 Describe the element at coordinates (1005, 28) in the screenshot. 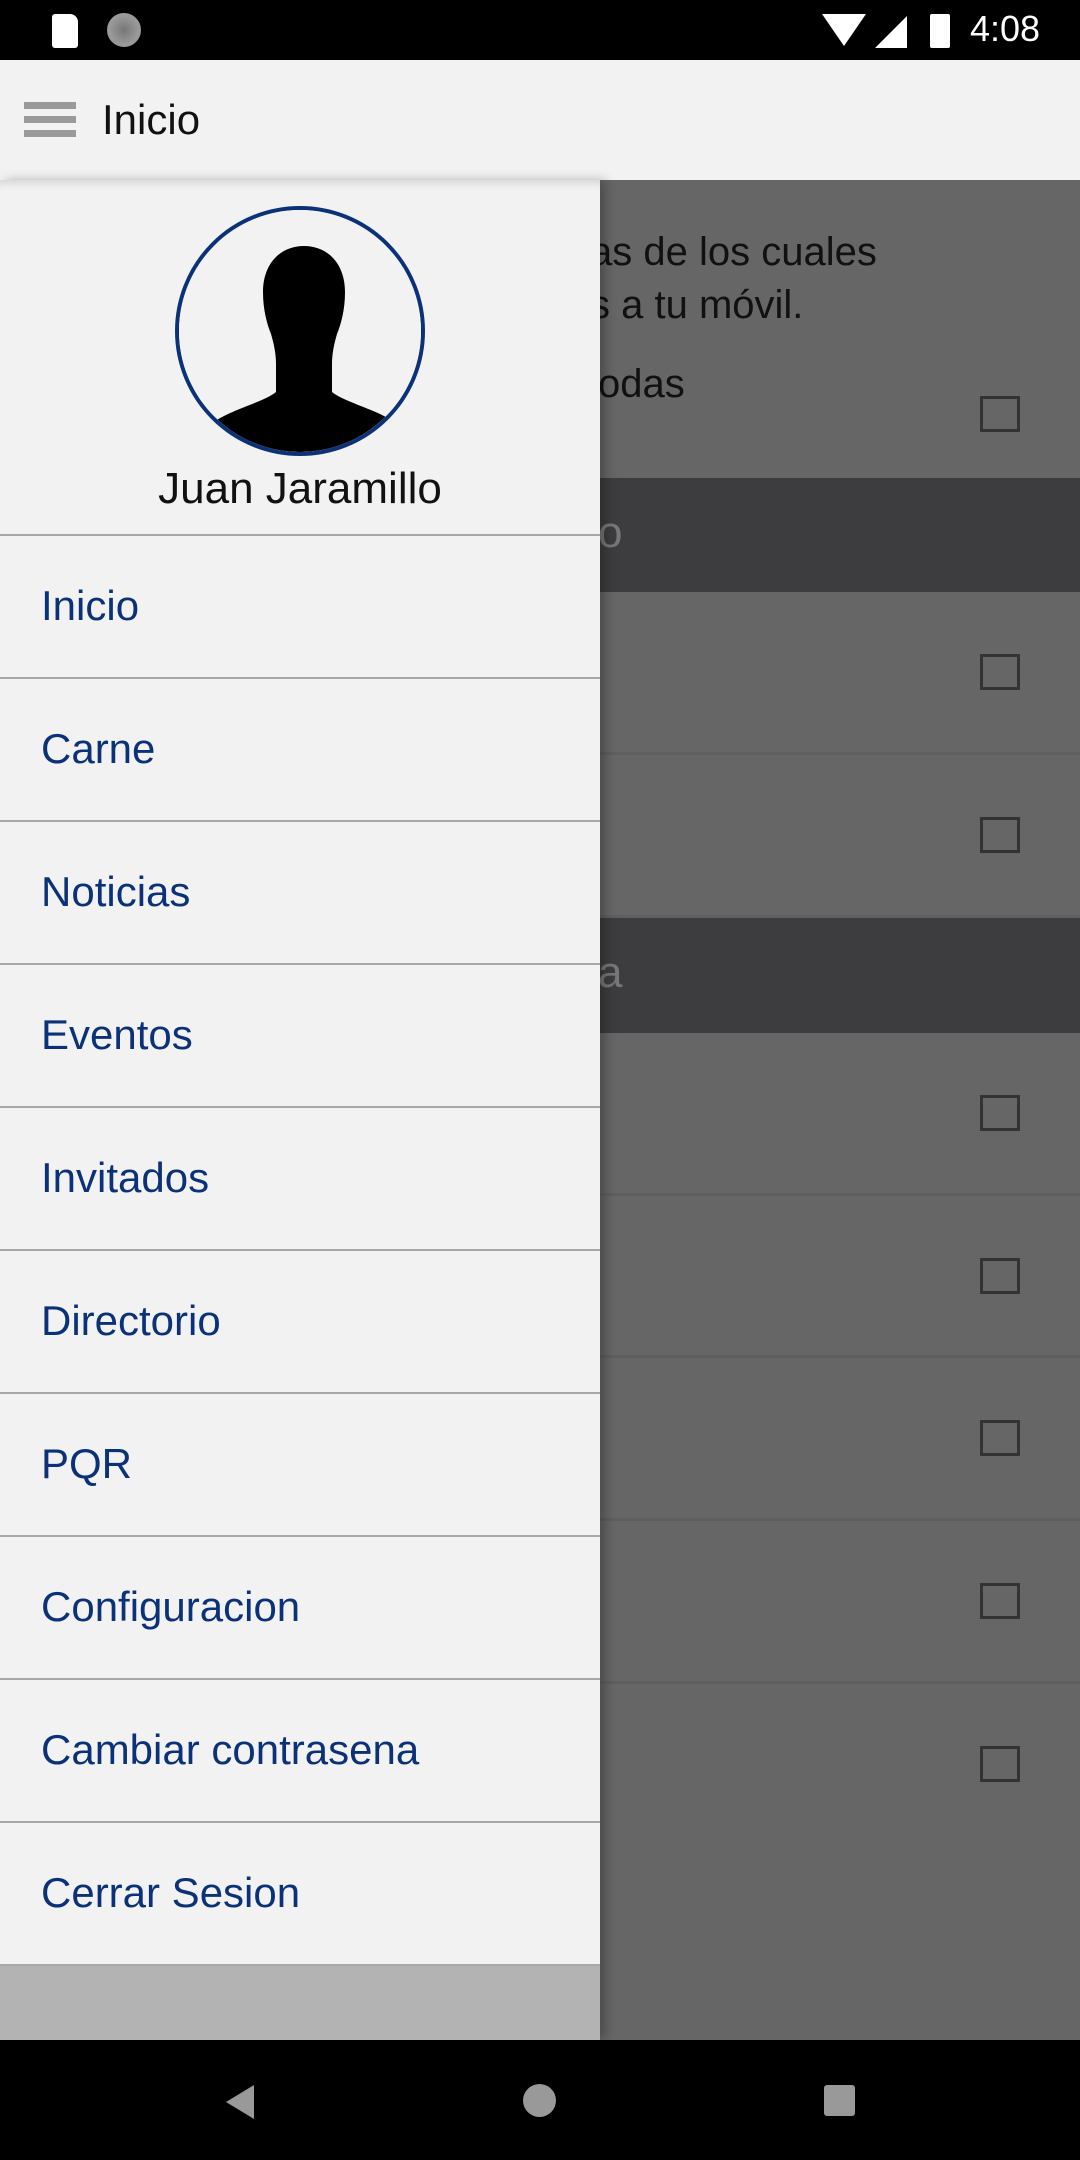

I see `status-time: 4:08` at that location.